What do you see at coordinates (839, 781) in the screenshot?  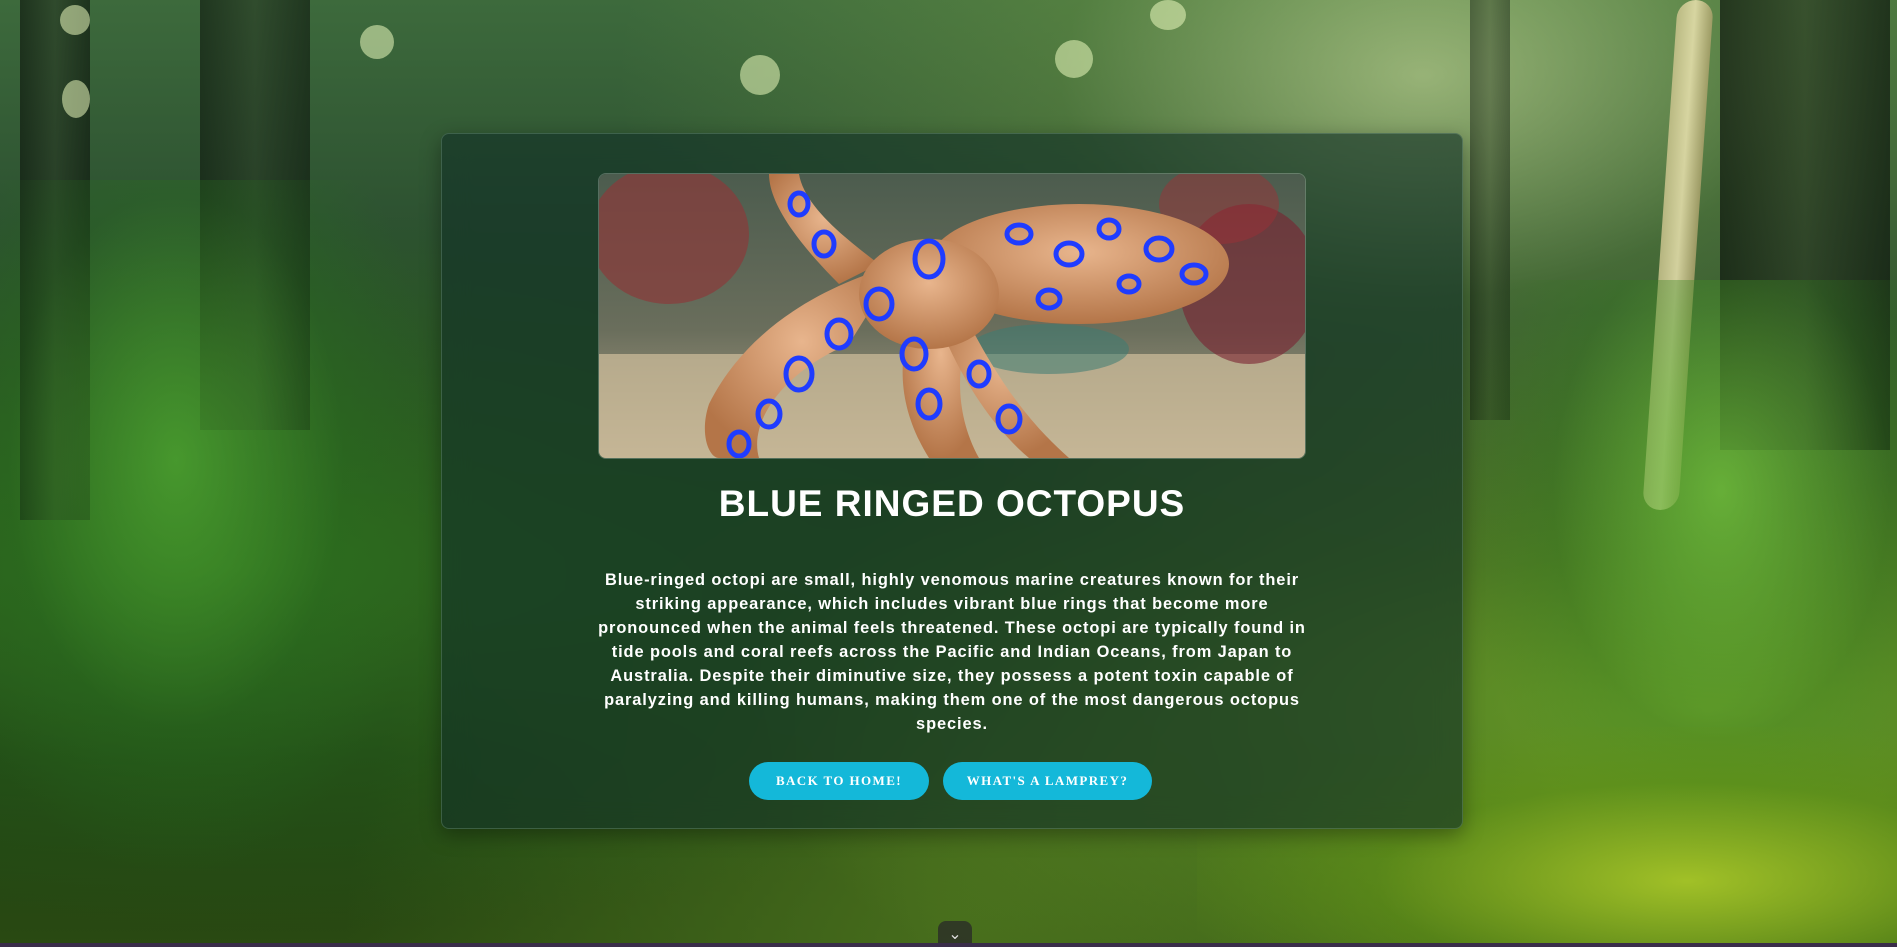 I see `back-to-home-button: BACK TO HOME!` at bounding box center [839, 781].